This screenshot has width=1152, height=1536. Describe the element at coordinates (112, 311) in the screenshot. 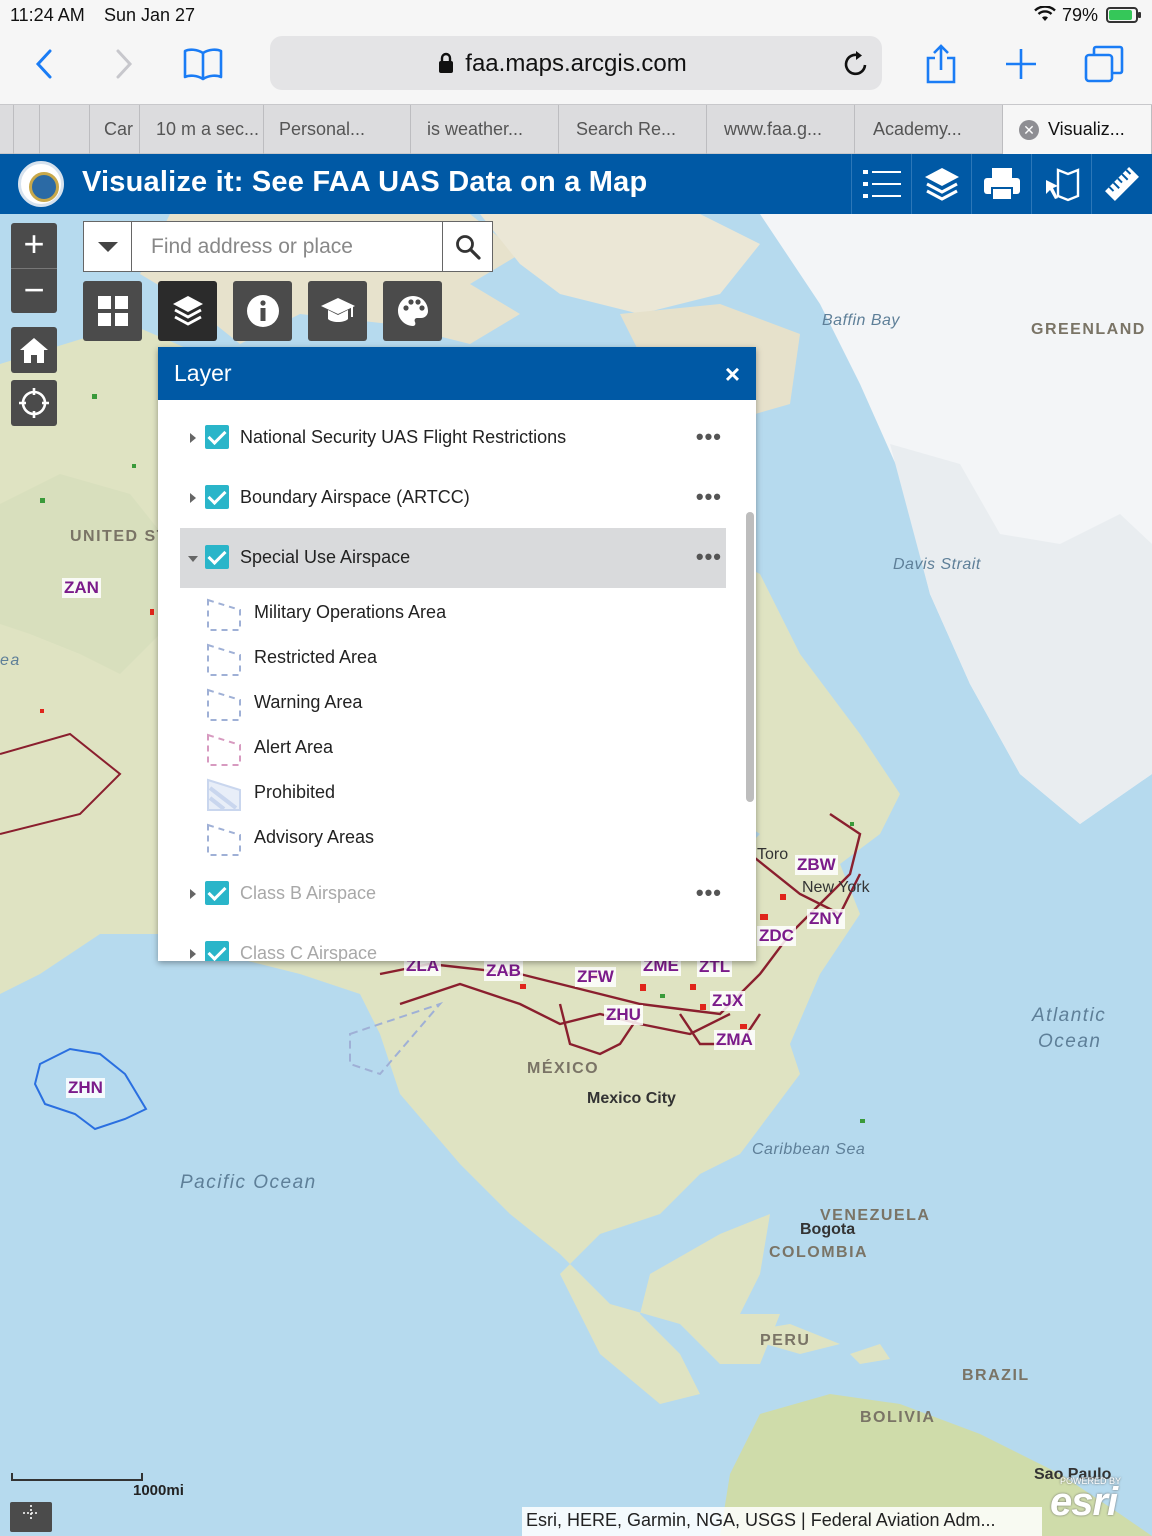

I see `basemap-gallery-button` at that location.